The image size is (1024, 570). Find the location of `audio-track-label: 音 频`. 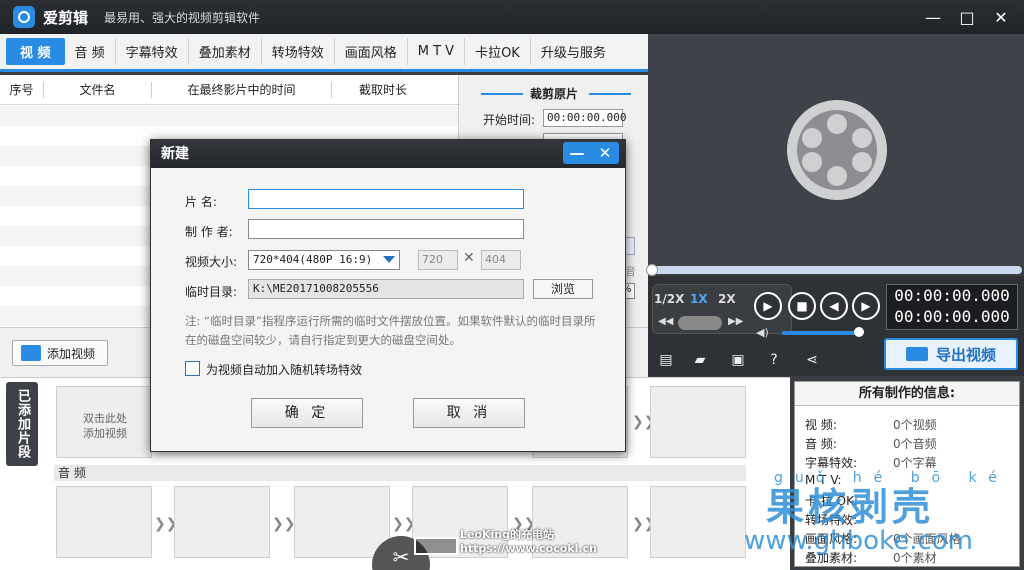

audio-track-label: 音 频 is located at coordinates (400, 473).